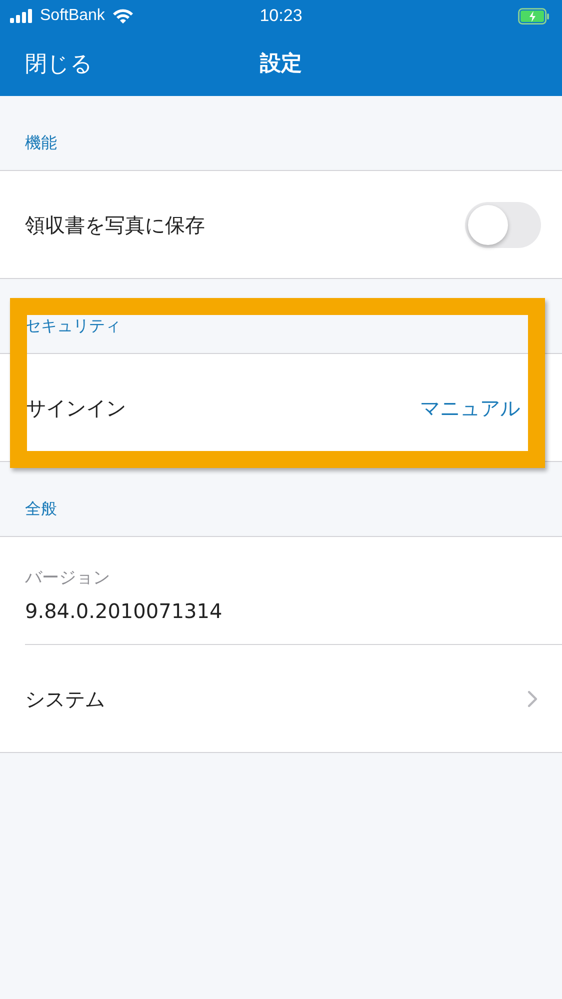 The height and width of the screenshot is (999, 562). I want to click on row-value: 9.84.0.2010071314, so click(124, 611).